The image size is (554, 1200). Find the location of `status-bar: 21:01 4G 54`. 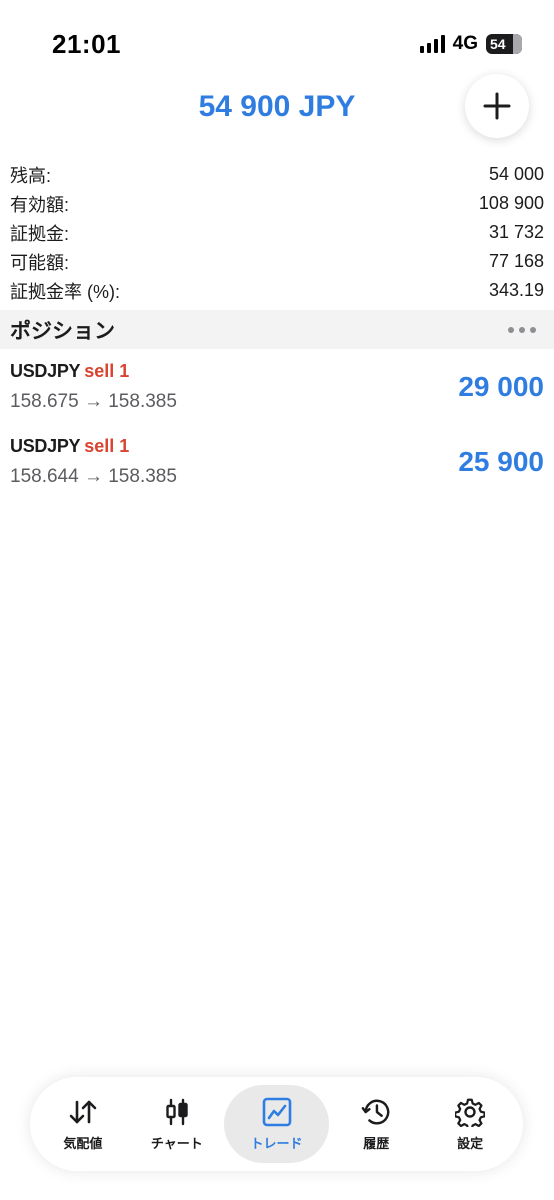

status-bar: 21:01 4G 54 is located at coordinates (277, 40).